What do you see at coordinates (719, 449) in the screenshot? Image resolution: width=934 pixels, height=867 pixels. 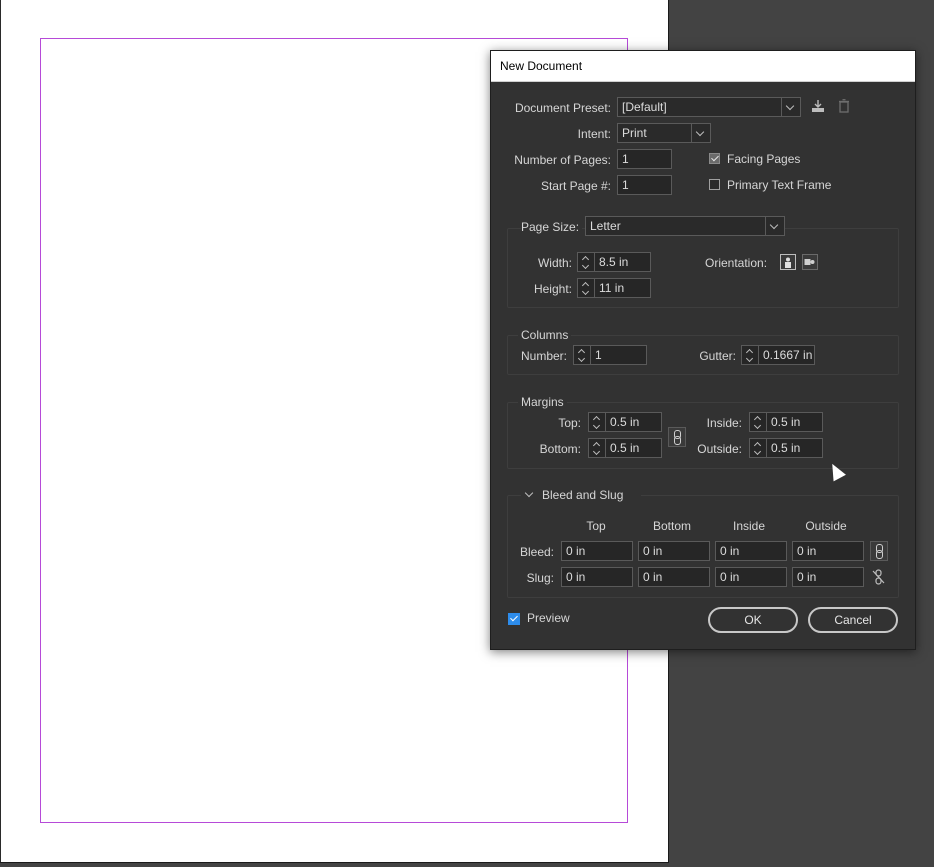 I see `margin-outside-label: Outside:` at bounding box center [719, 449].